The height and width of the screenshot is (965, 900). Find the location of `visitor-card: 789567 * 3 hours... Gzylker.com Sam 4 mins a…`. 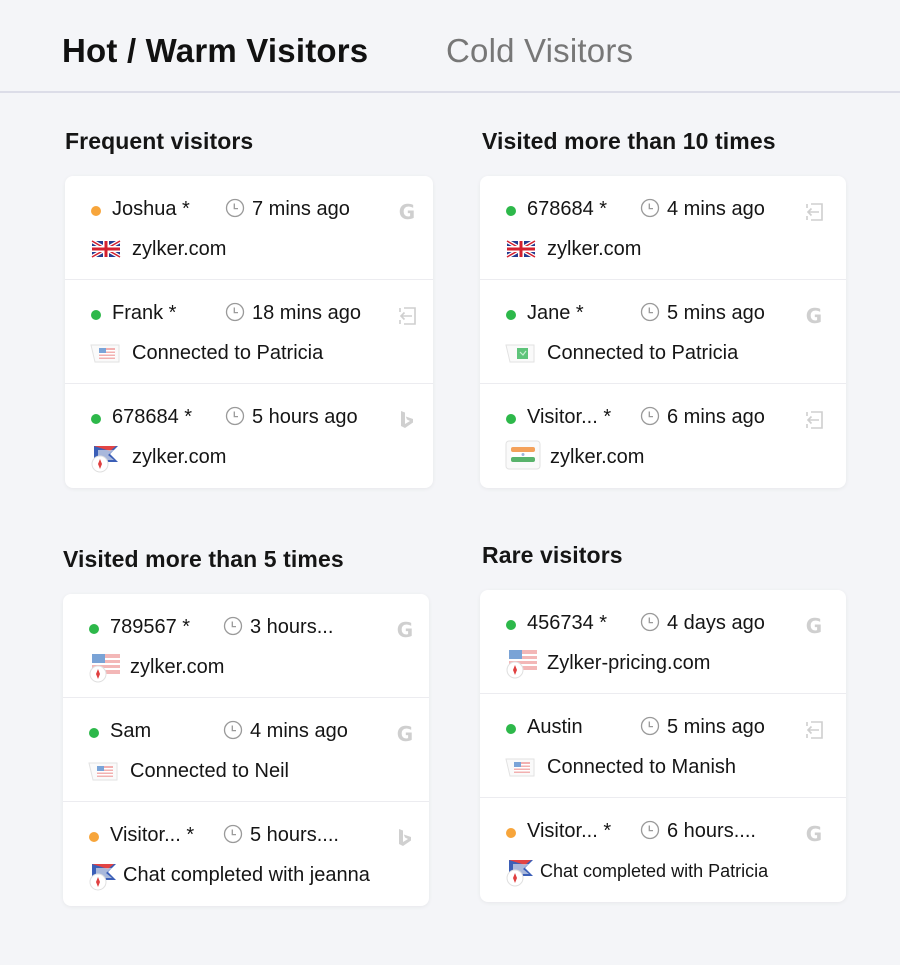

visitor-card: 789567 * 3 hours... Gzylker.com Sam 4 mins a… is located at coordinates (246, 750).